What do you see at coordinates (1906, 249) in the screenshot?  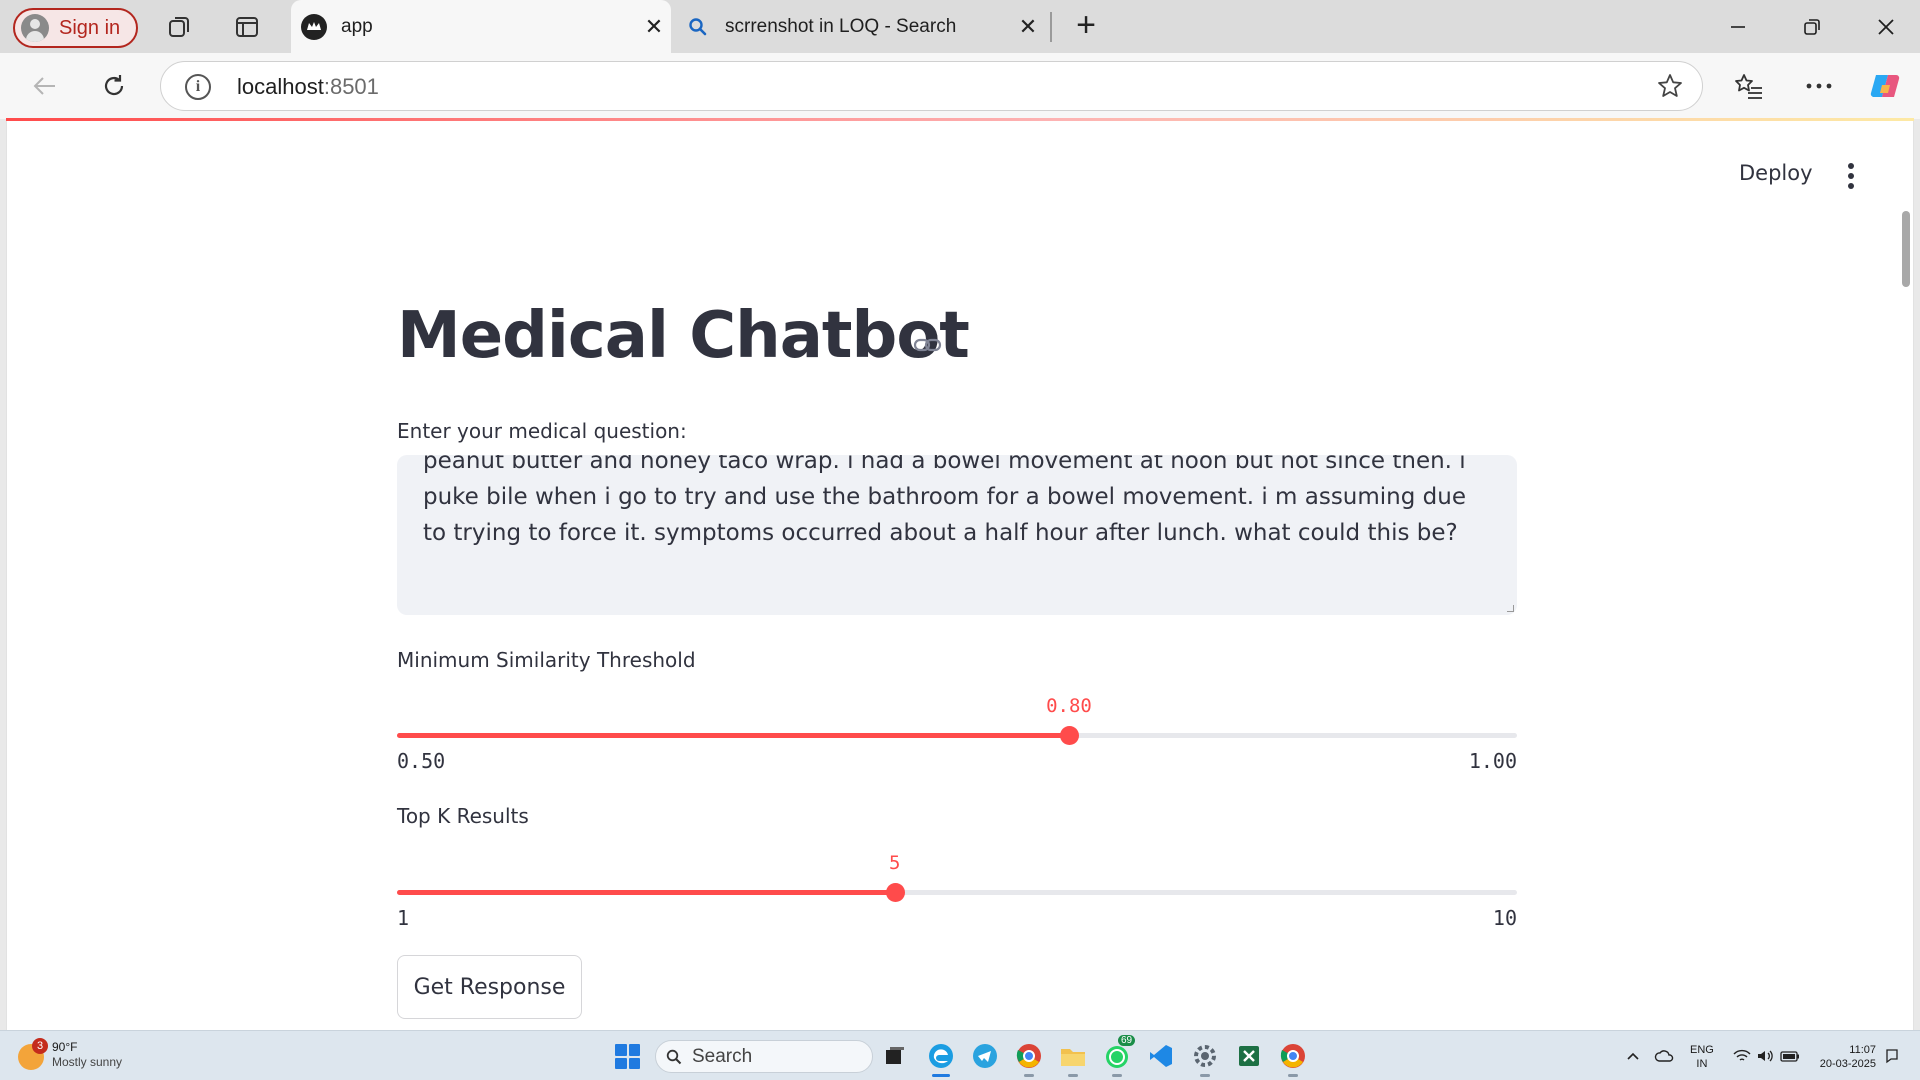 I see `scrollbar-thumb` at bounding box center [1906, 249].